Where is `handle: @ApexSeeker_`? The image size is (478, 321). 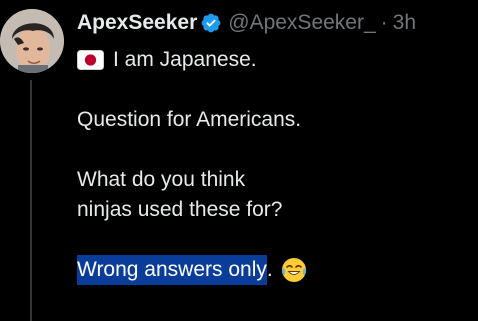 handle: @ApexSeeker_ is located at coordinates (301, 23).